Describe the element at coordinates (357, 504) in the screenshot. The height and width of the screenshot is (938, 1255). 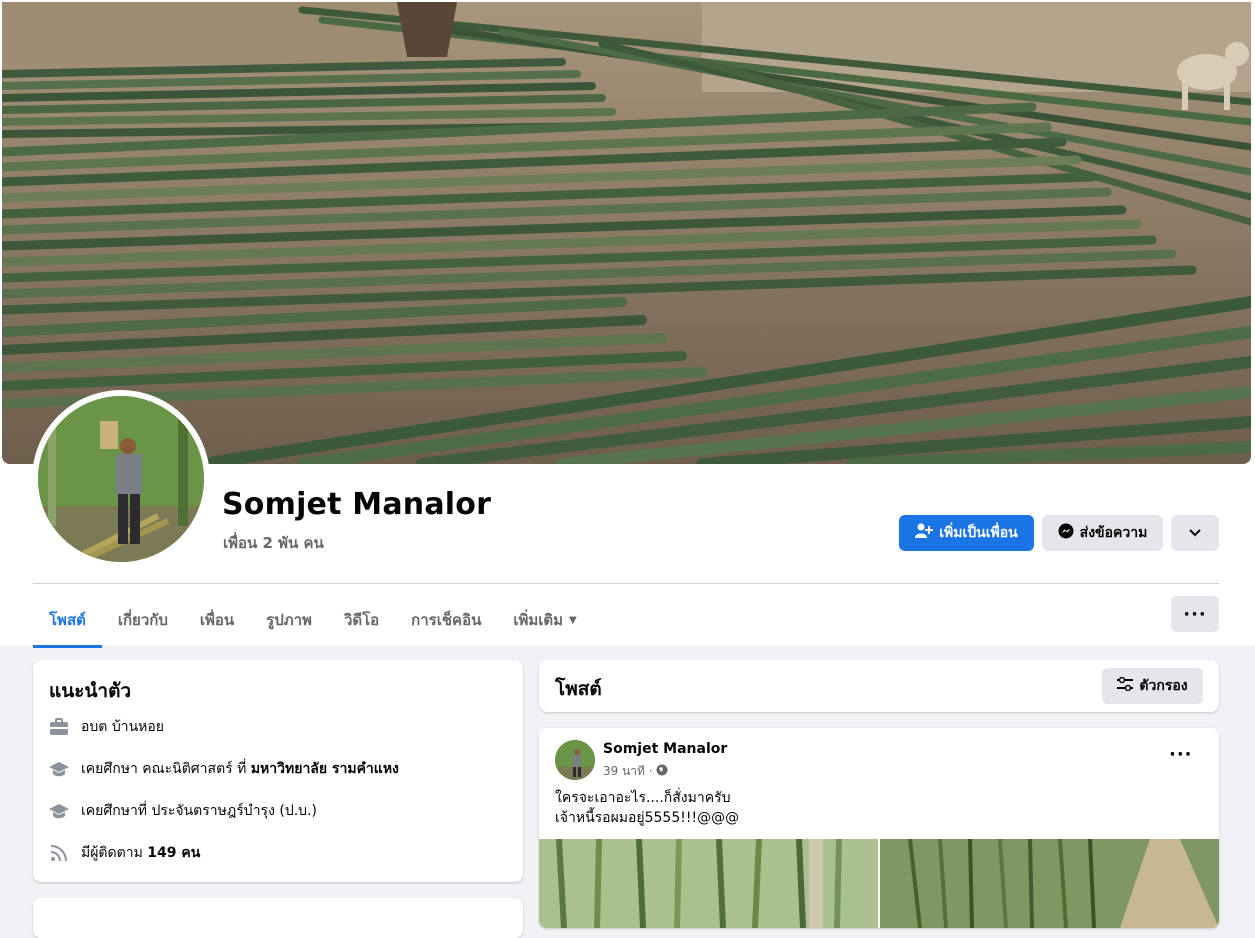
I see `profile-name: Somjet Manalor` at that location.